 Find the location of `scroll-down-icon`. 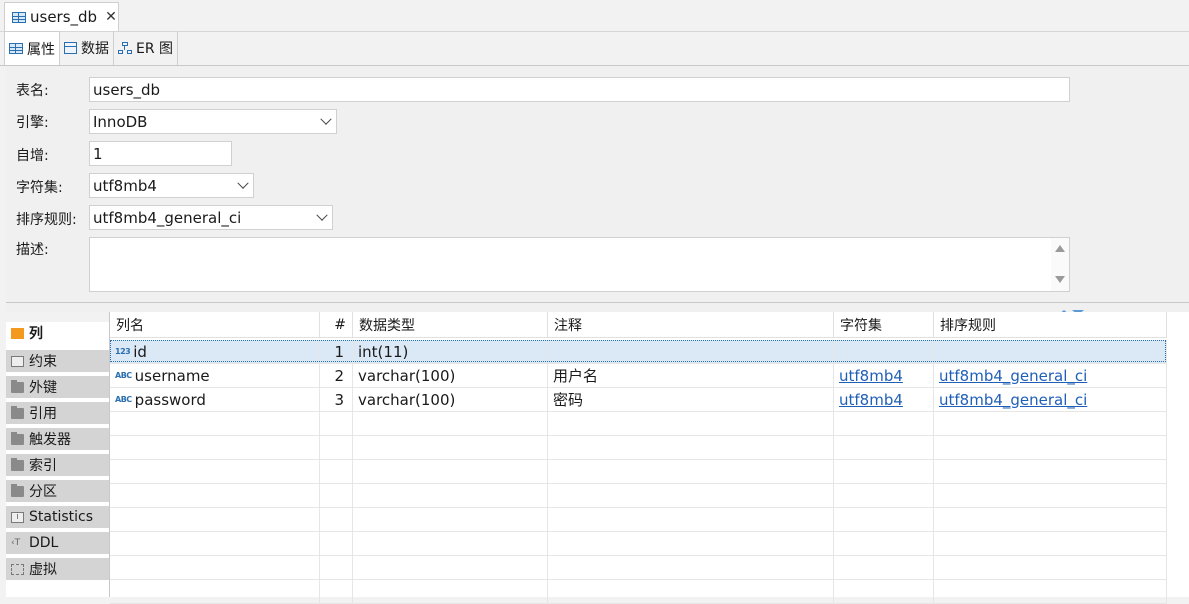

scroll-down-icon is located at coordinates (1060, 279).